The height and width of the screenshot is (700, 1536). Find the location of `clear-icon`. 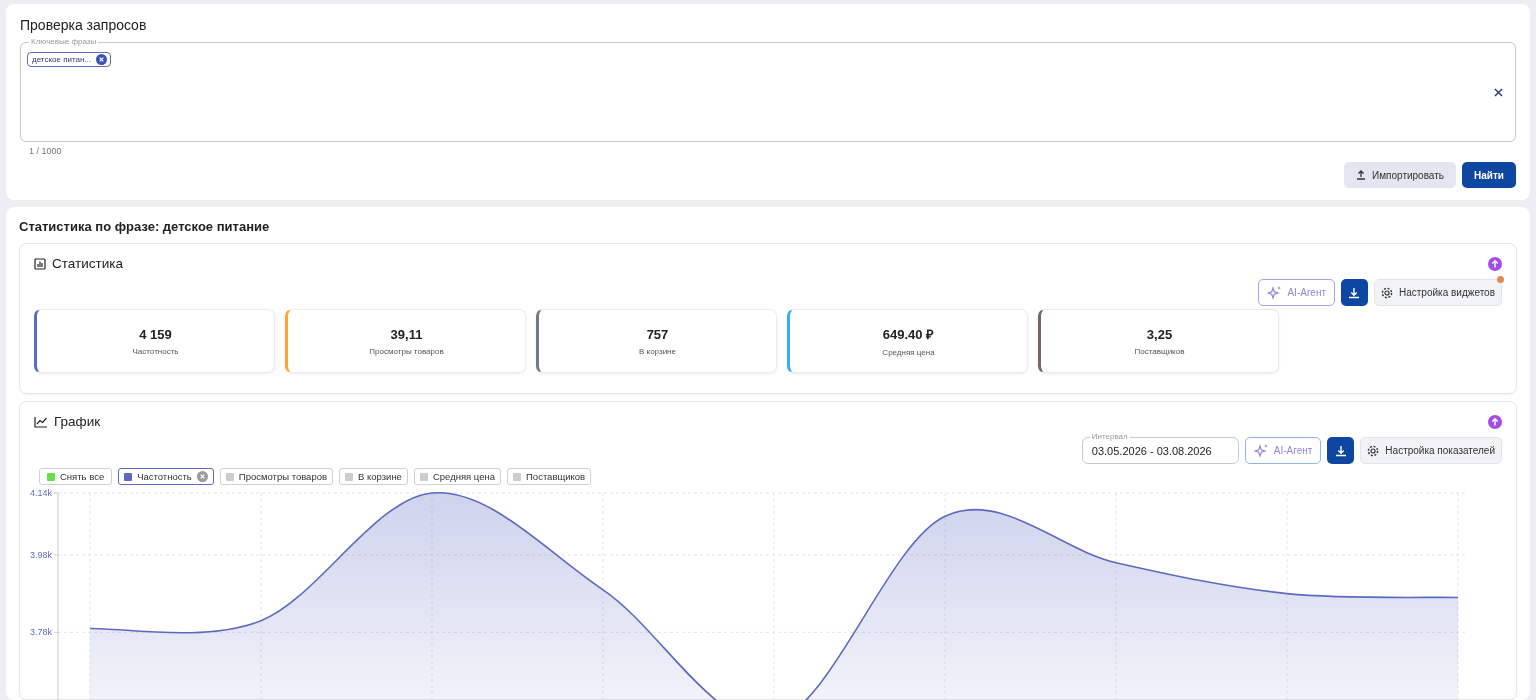

clear-icon is located at coordinates (1498, 92).